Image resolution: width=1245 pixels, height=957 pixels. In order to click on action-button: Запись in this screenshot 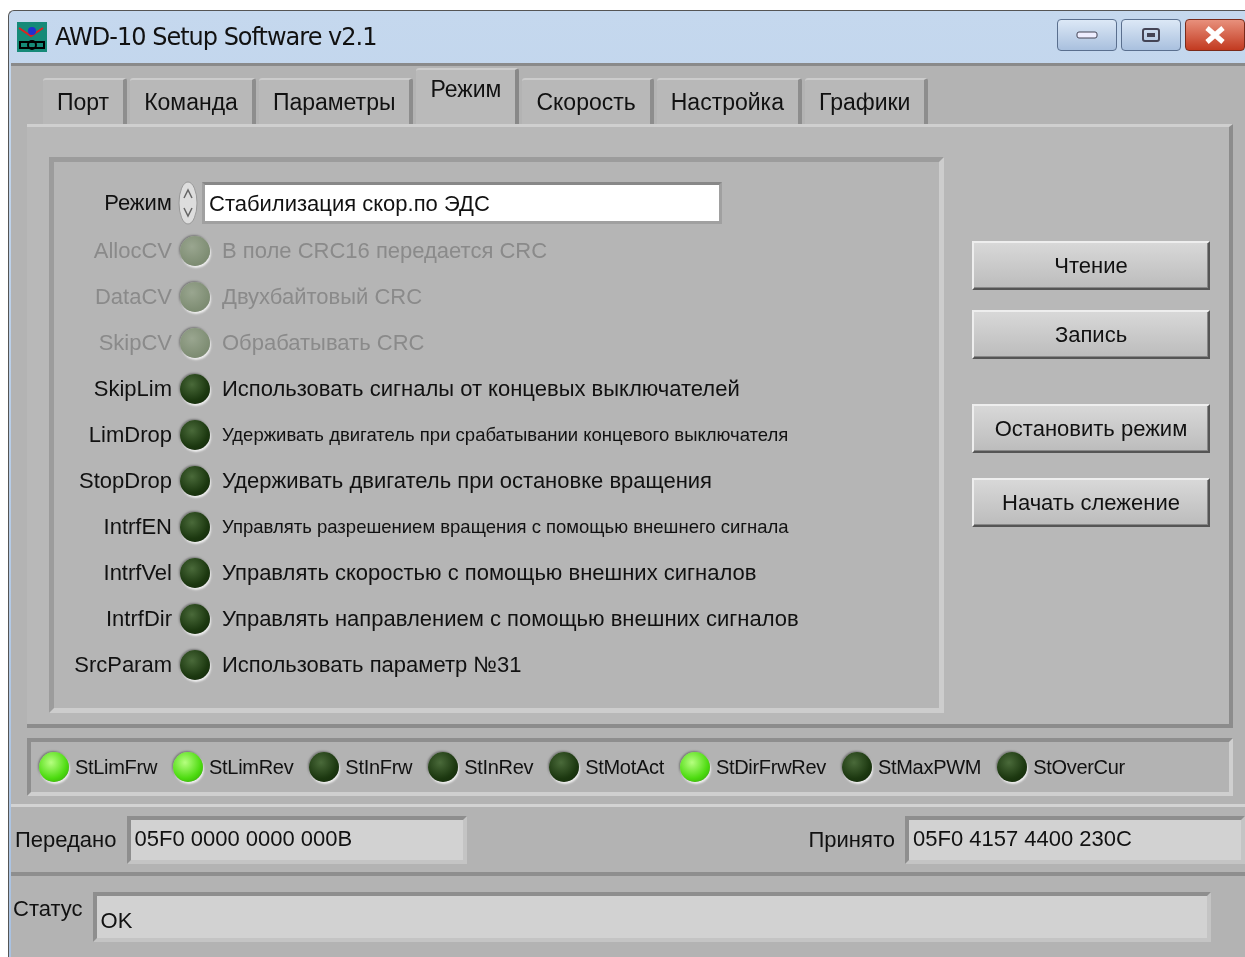, I will do `click(1091, 334)`.